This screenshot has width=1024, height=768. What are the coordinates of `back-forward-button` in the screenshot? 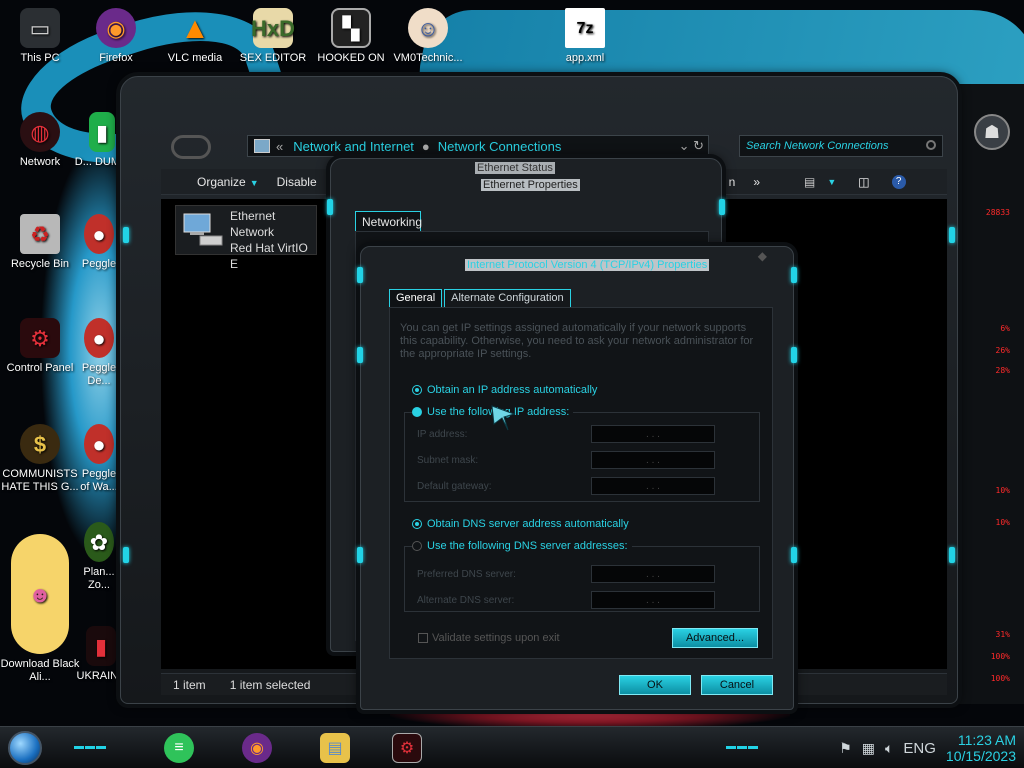 It's located at (191, 147).